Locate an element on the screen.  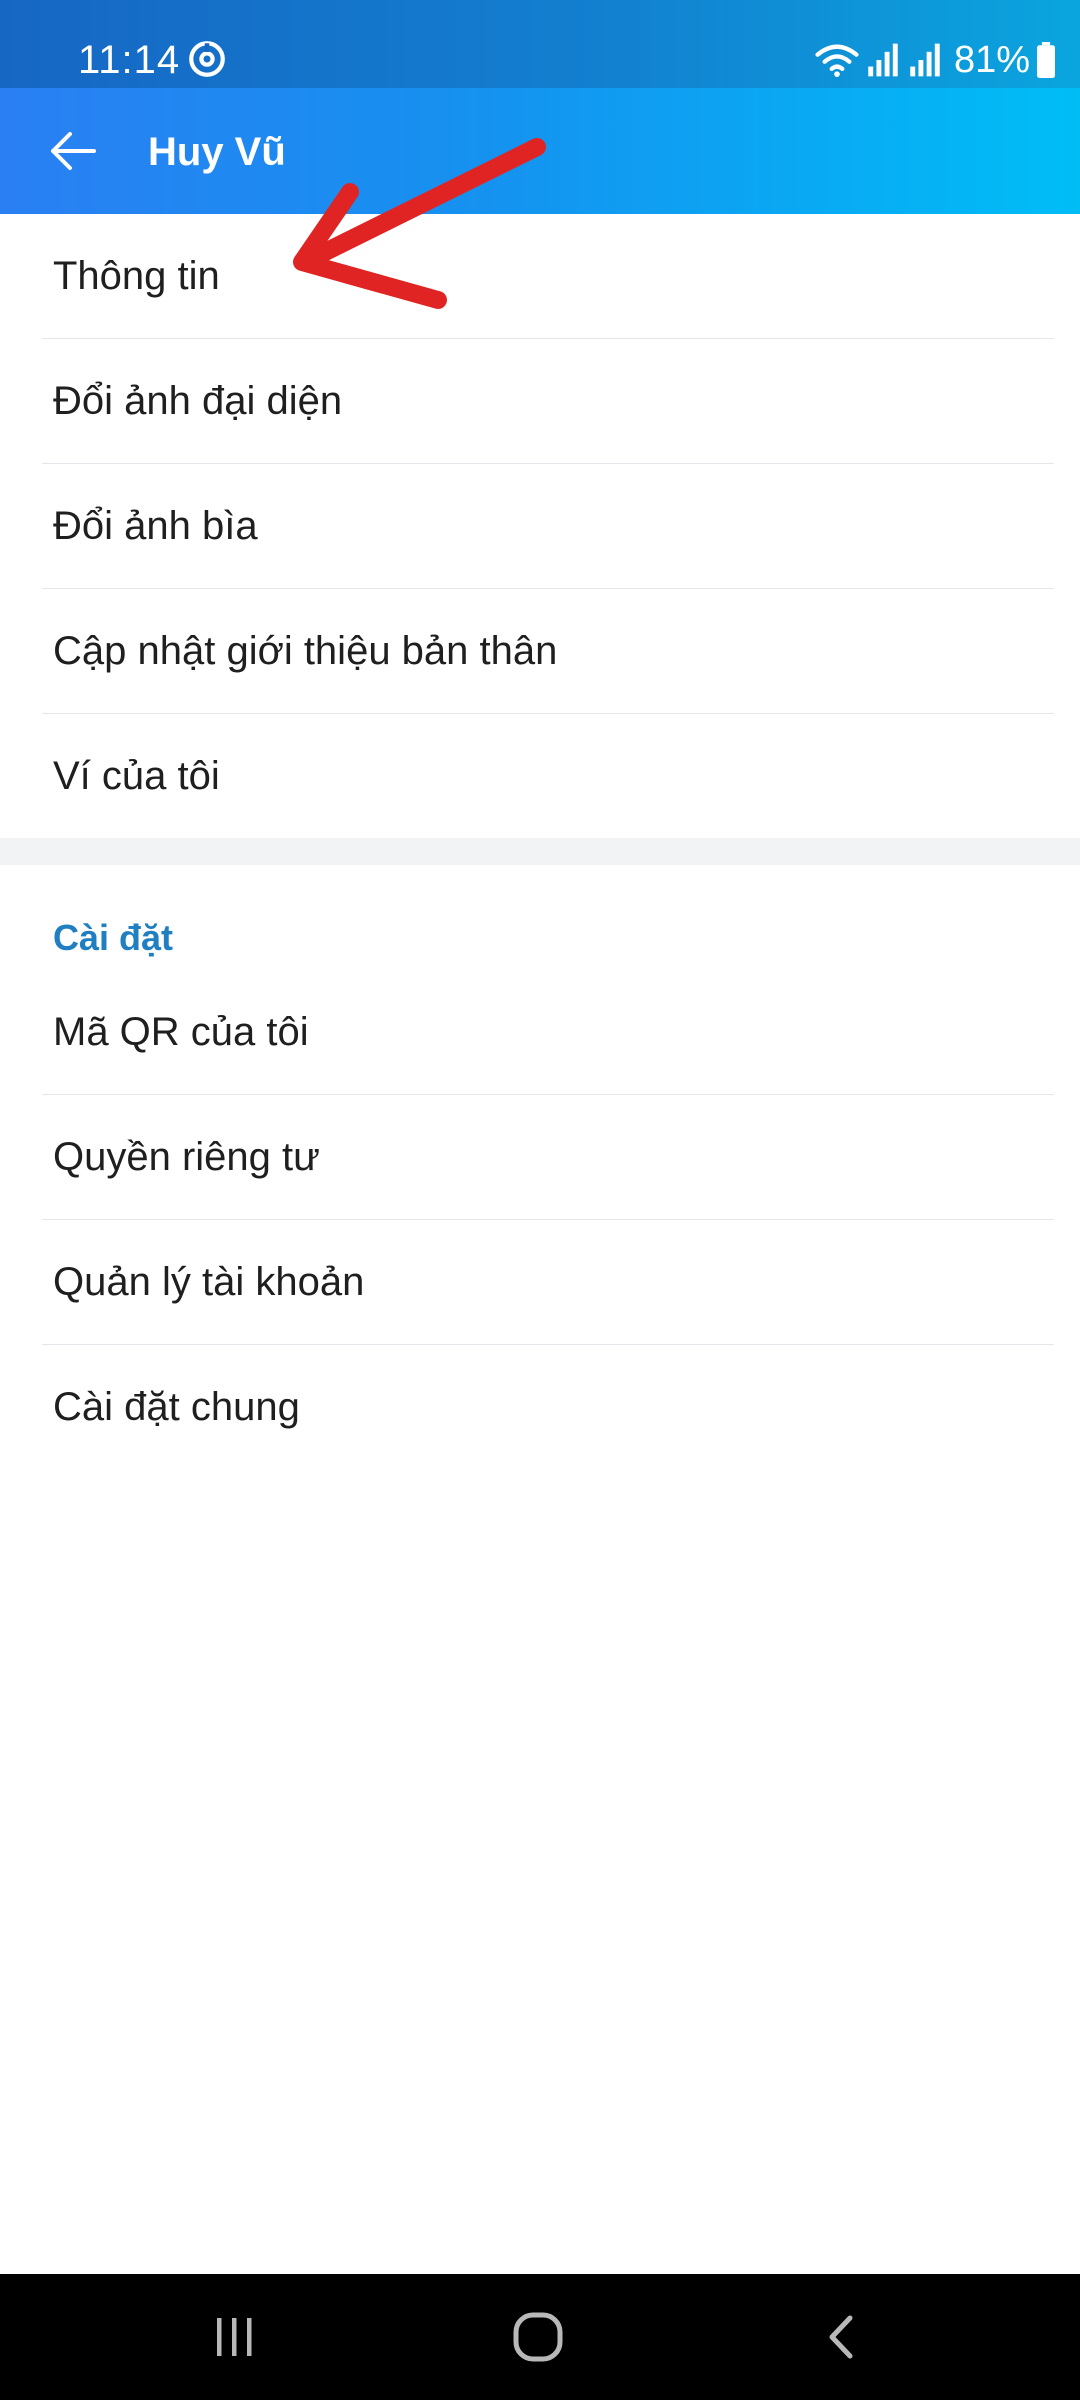
navigation-bar is located at coordinates (540, 2337).